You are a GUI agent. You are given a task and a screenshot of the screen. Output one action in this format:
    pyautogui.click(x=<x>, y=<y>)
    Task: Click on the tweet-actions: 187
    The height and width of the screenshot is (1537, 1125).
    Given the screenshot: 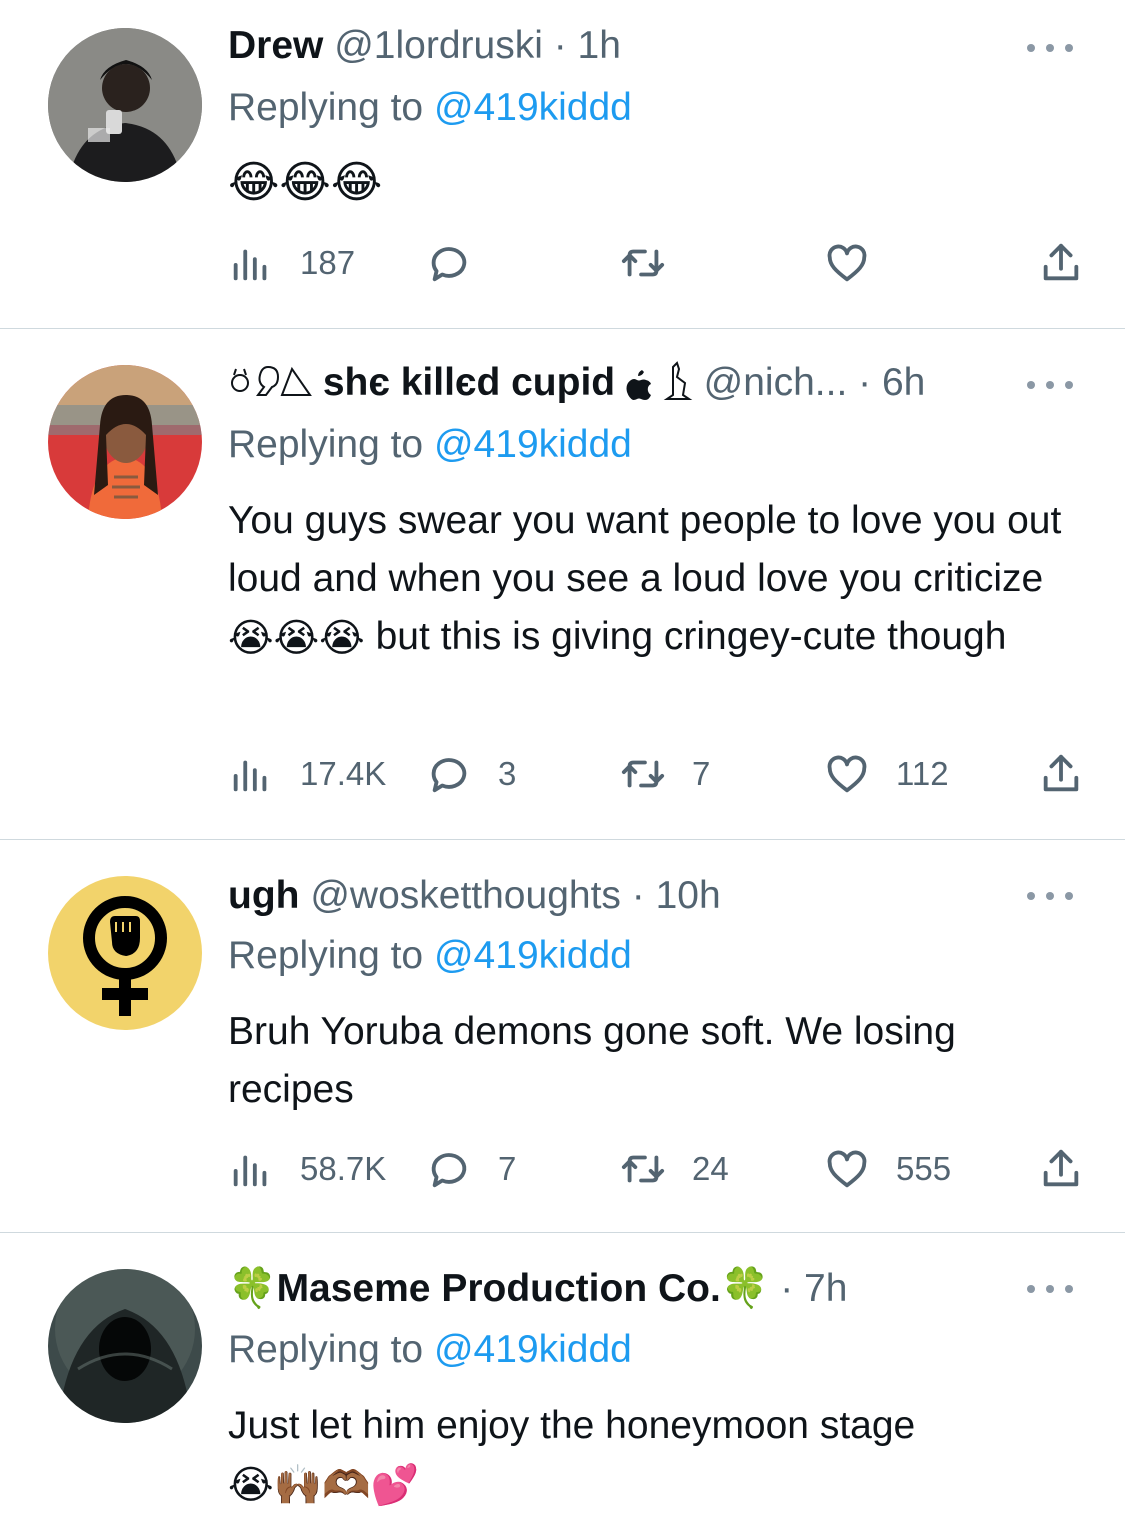 What is the action you would take?
    pyautogui.click(x=658, y=263)
    